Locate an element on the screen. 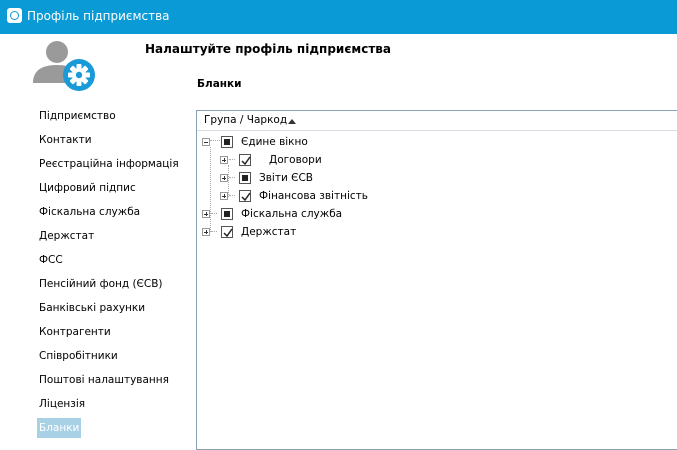  tree-row-derzhstat: Держстат is located at coordinates (437, 233).